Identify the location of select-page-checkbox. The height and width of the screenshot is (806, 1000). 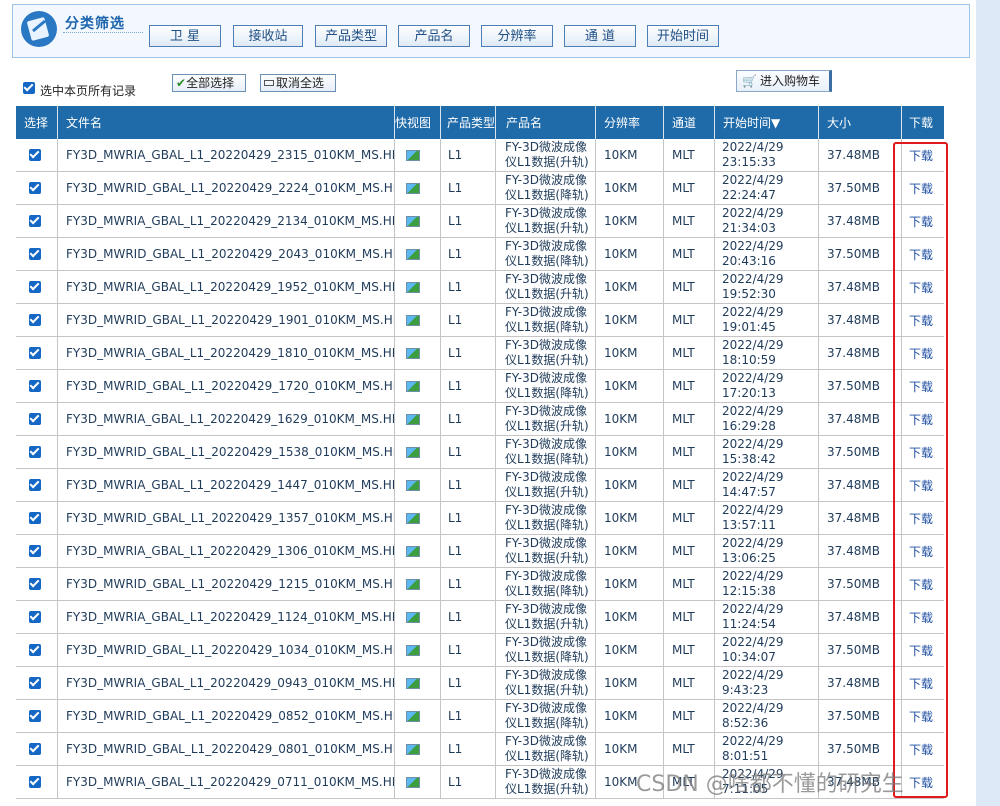
(29, 88).